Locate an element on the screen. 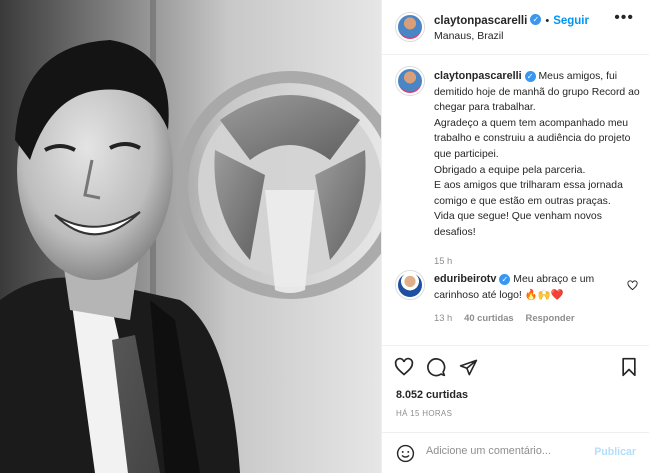  comment-composer: Publicar is located at coordinates (515, 452).